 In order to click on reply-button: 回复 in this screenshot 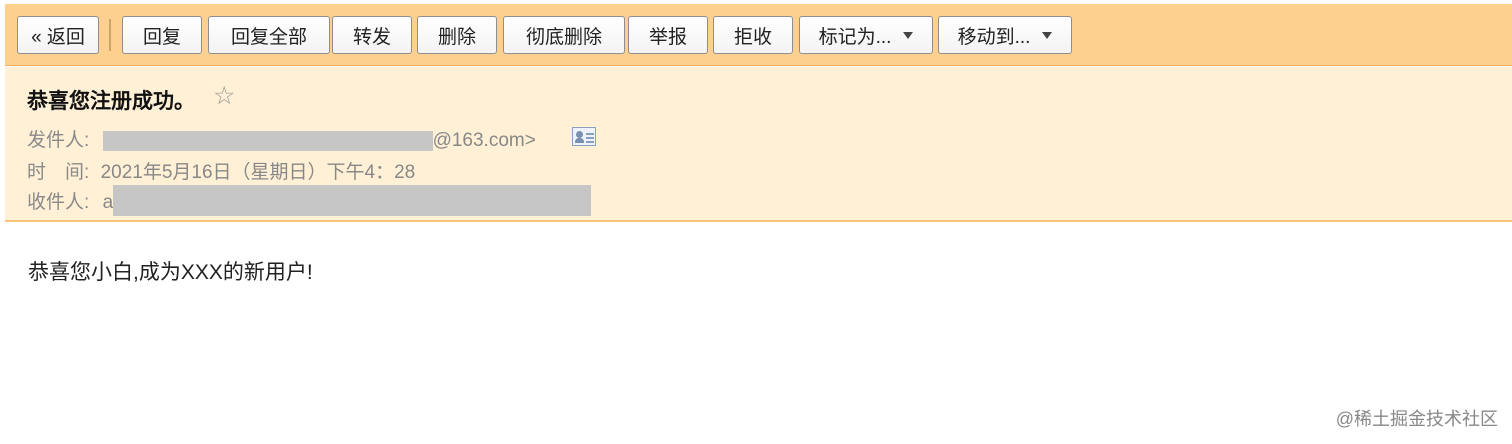, I will do `click(162, 35)`.